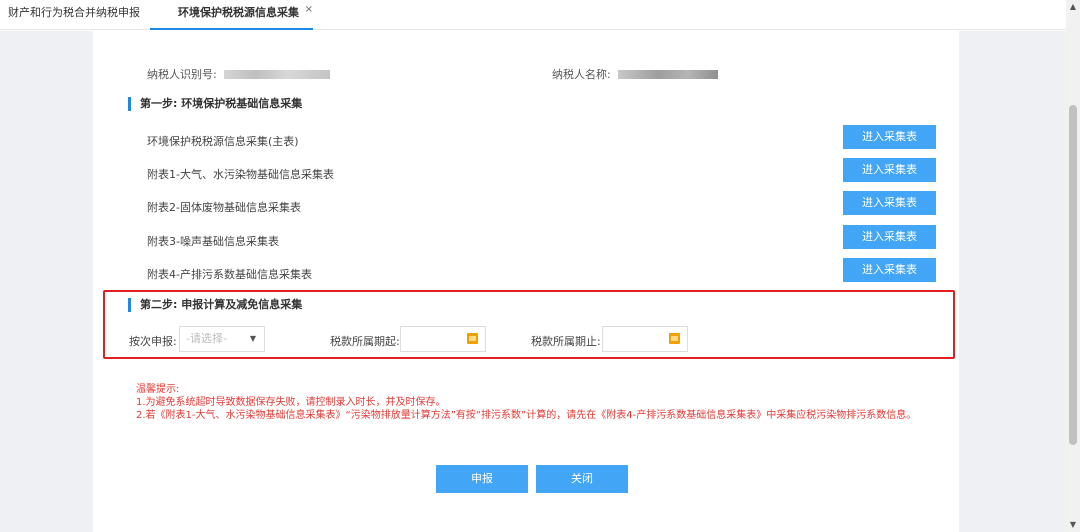 The width and height of the screenshot is (1080, 532). What do you see at coordinates (252, 338) in the screenshot?
I see `chevron-down-icon: ▼` at bounding box center [252, 338].